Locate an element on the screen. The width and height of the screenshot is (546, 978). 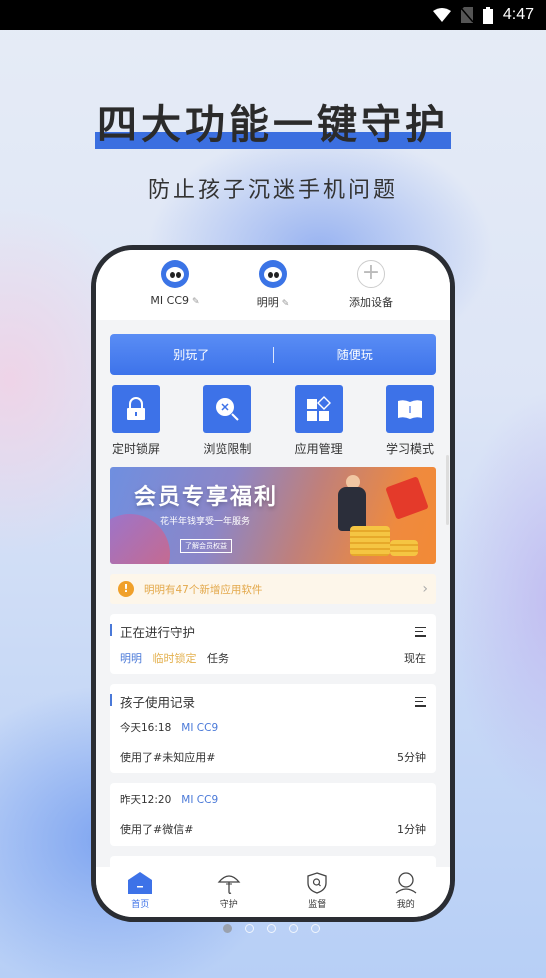
wifi-icon is located at coordinates (441, 15).